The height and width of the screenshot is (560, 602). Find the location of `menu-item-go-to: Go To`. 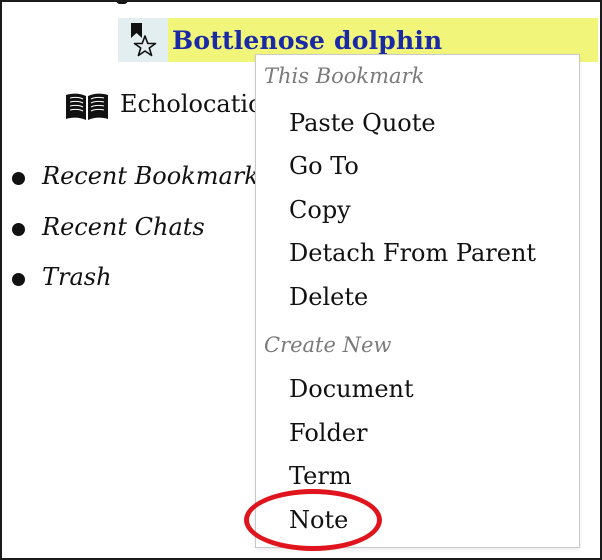

menu-item-go-to: Go To is located at coordinates (324, 166).